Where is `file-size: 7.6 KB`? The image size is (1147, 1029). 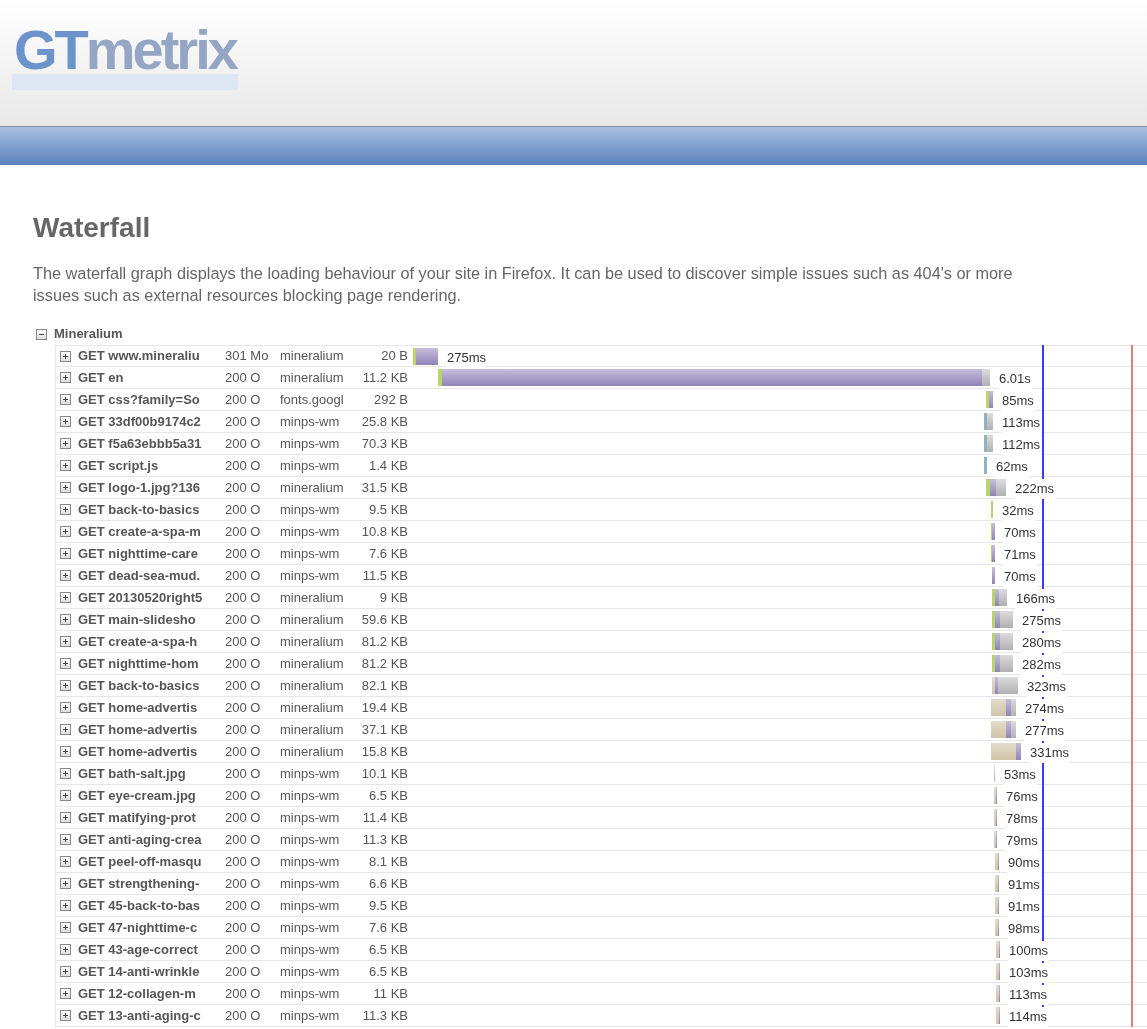
file-size: 7.6 KB is located at coordinates (387, 927).